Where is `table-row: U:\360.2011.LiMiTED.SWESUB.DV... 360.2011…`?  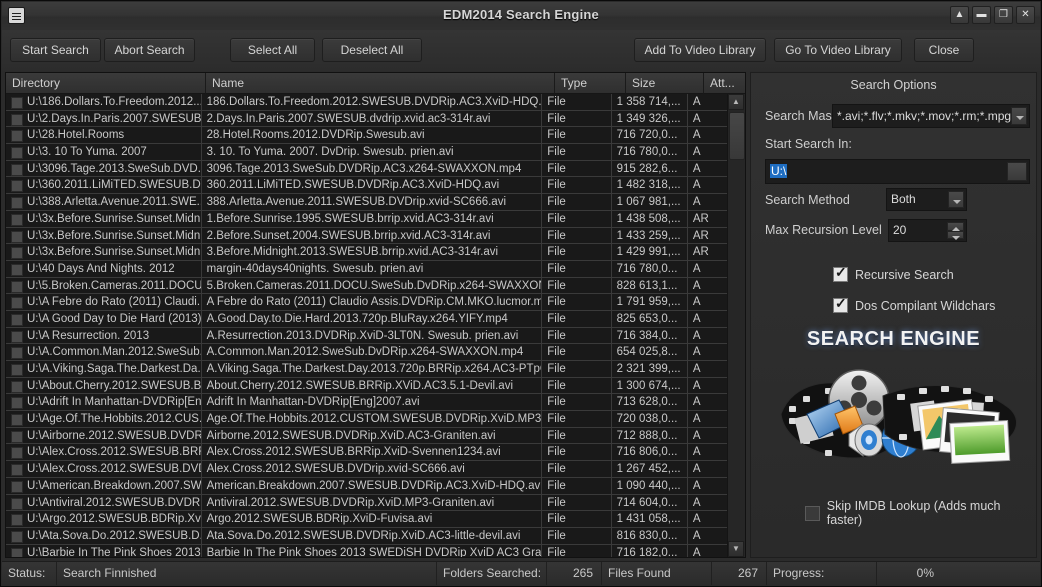 table-row: U:\360.2011.LiMiTED.SWESUB.DV... 360.2011… is located at coordinates (367, 186).